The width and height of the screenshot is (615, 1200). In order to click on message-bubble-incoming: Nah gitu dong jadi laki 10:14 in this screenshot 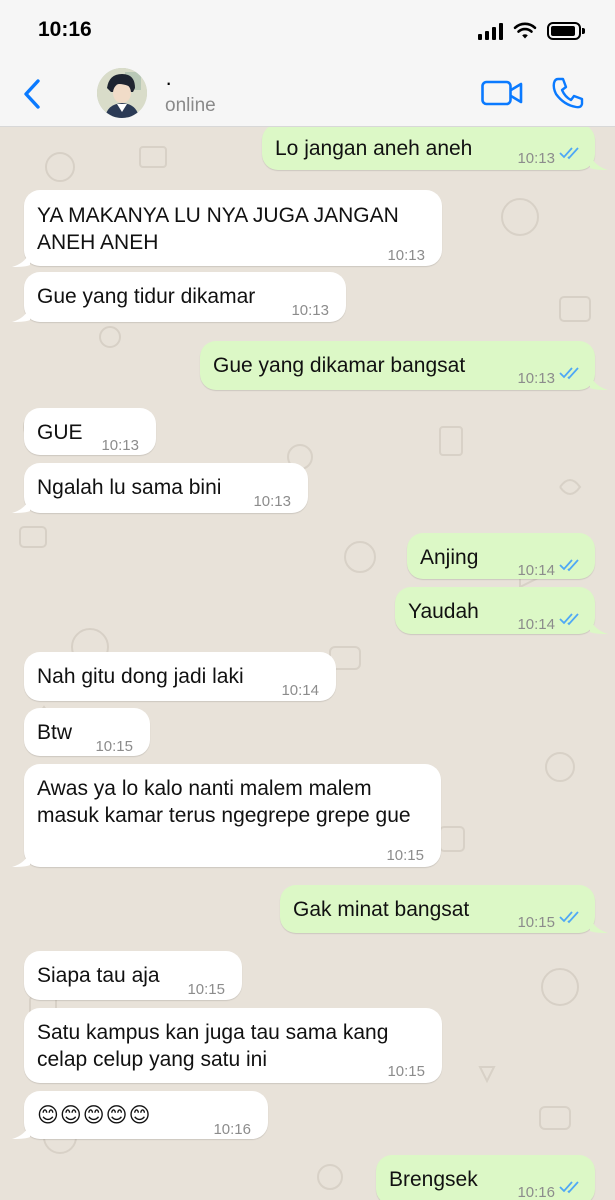, I will do `click(180, 676)`.